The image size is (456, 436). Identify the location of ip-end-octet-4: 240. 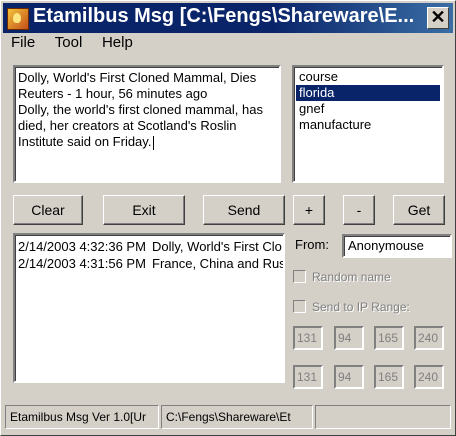
(429, 377).